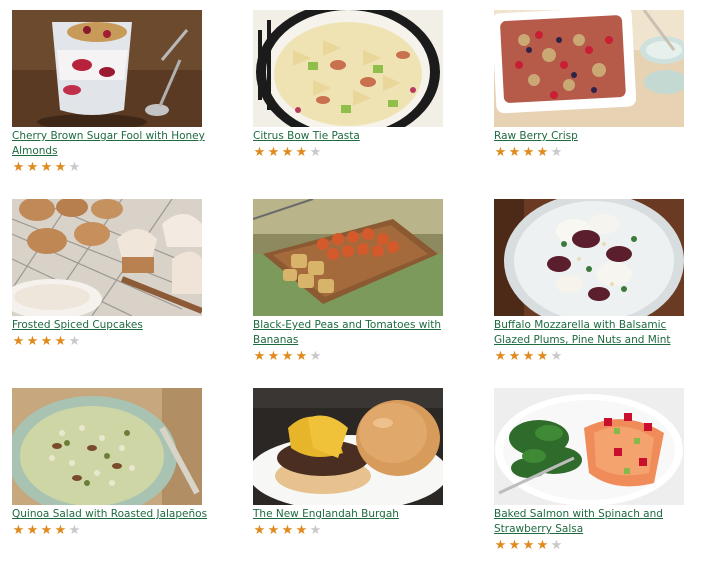 This screenshot has height=577, width=723. What do you see at coordinates (112, 514) in the screenshot?
I see `recipe-title-link: Quinoa Salad with Roasted Jalapeños` at bounding box center [112, 514].